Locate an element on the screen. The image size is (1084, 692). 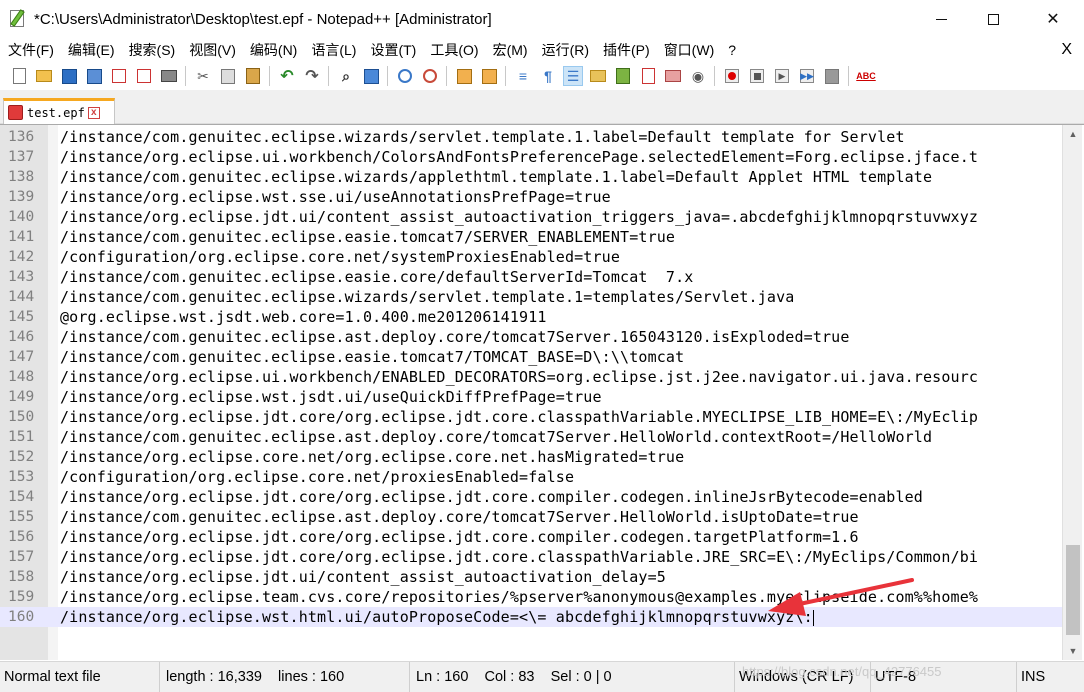
close-button: ✕ is located at coordinates (1053, 19).